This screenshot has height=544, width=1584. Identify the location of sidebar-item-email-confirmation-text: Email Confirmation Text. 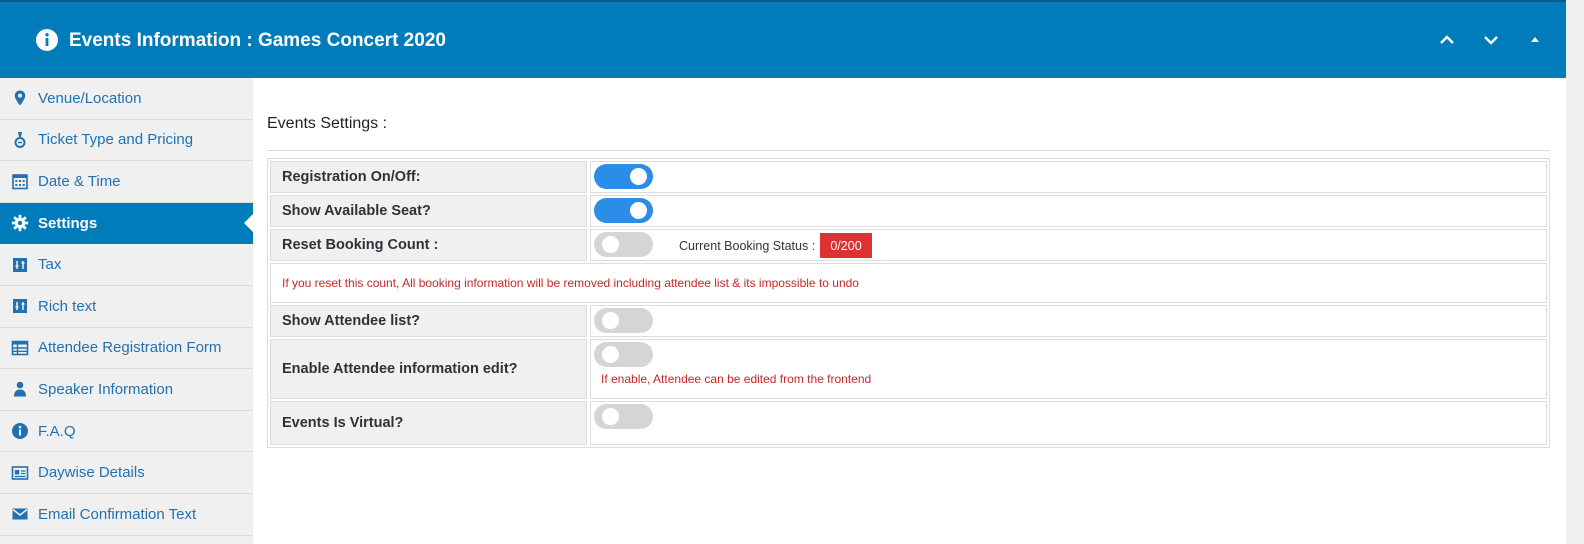
(126, 515).